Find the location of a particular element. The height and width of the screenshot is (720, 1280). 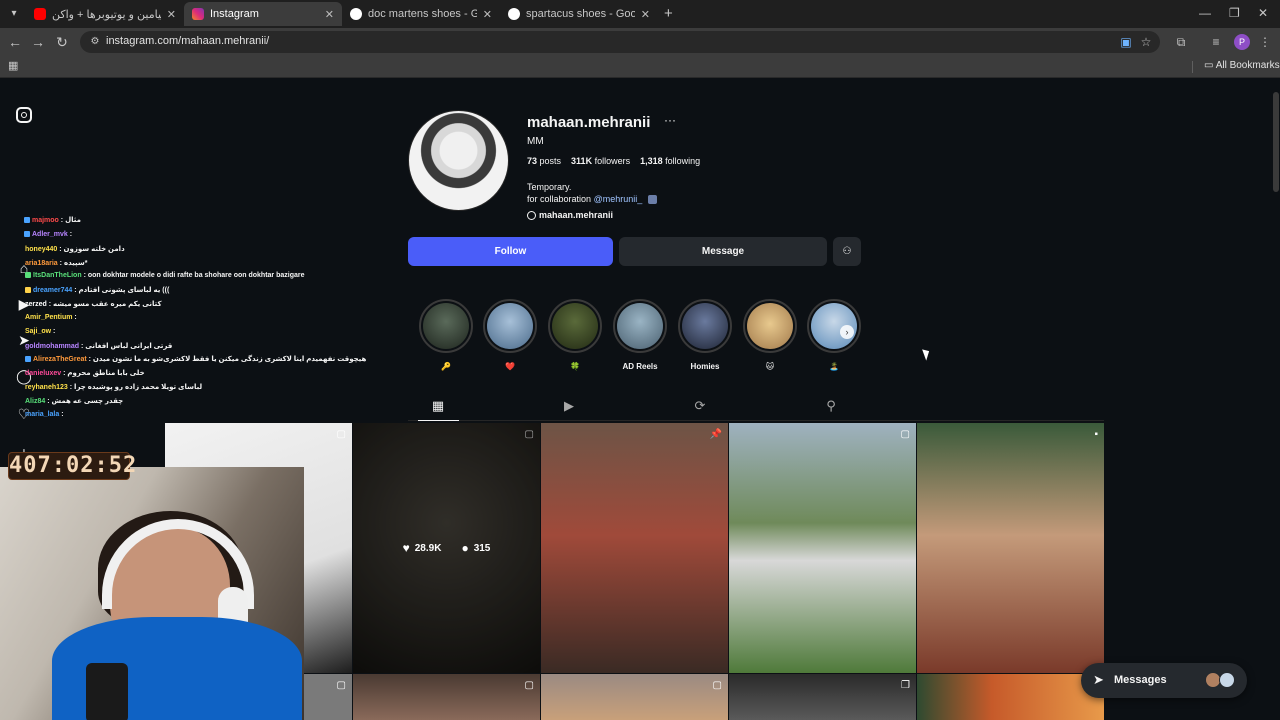

menu-kebab-icon: ⋮ is located at coordinates (1265, 42).